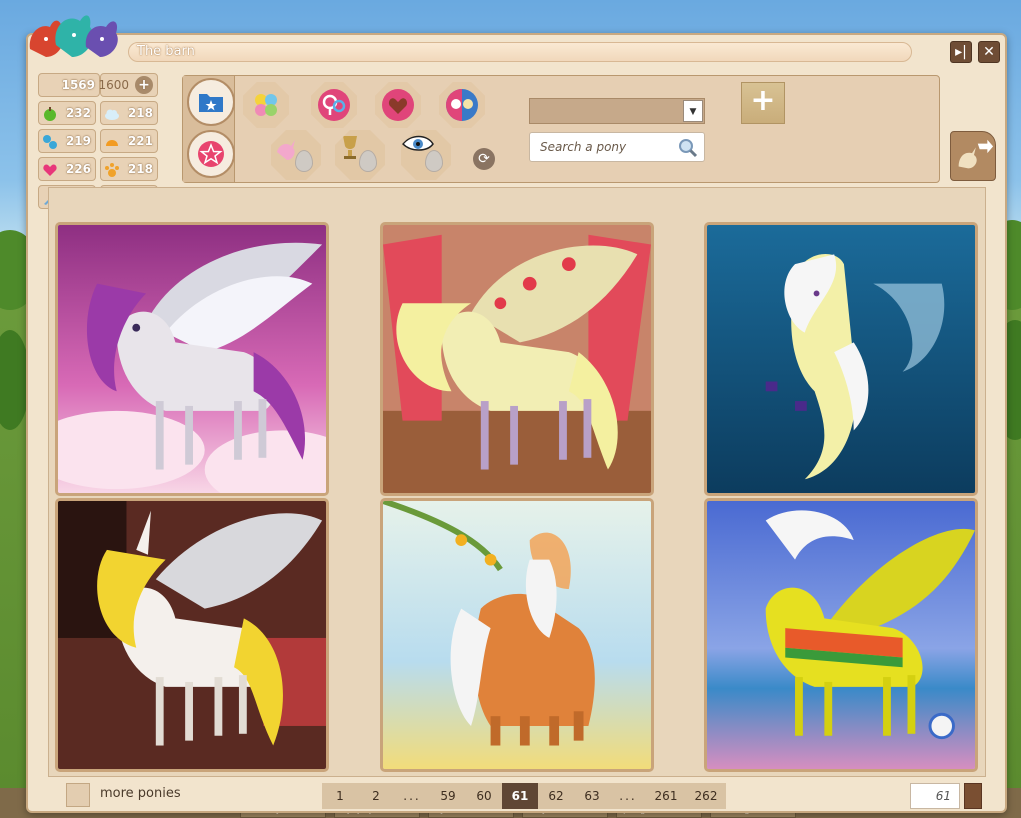  Describe the element at coordinates (592, 796) in the screenshot. I see `page-63: 63` at that location.